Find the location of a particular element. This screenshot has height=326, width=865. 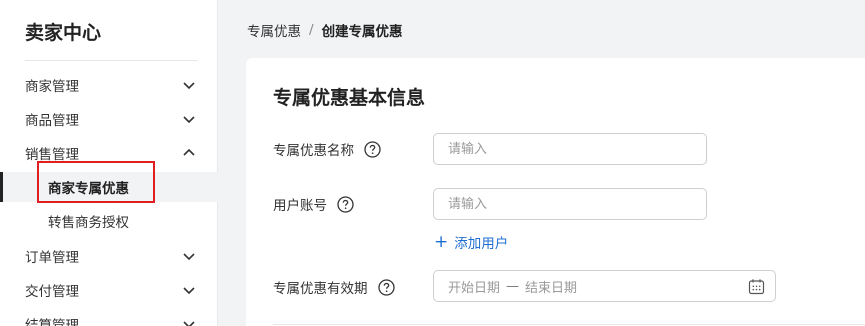

sidebar-subitem-resale-authorization: 转售商务授权 is located at coordinates (109, 221).